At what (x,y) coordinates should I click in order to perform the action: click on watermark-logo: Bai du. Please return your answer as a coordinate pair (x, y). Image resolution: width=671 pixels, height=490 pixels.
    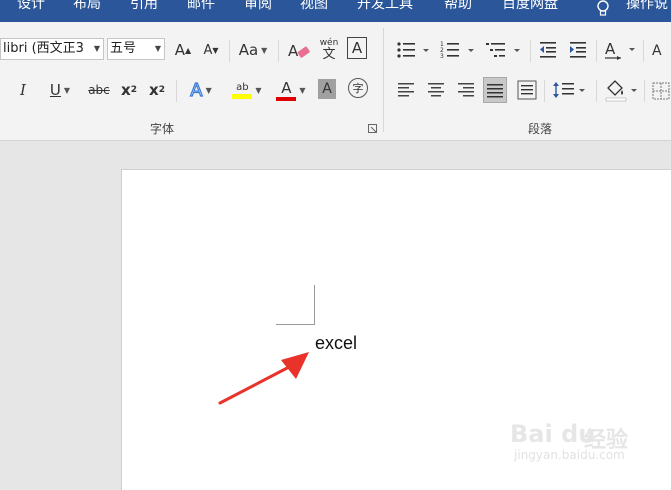
    Looking at the image, I should click on (553, 434).